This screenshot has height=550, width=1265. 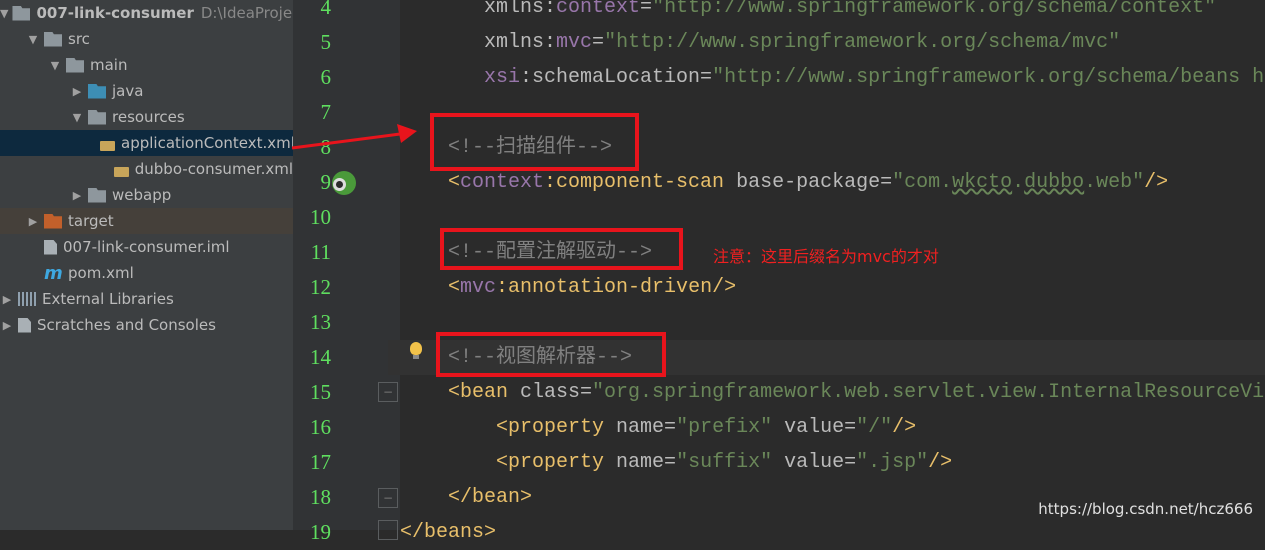 I want to click on red-arrow, so click(x=354, y=137).